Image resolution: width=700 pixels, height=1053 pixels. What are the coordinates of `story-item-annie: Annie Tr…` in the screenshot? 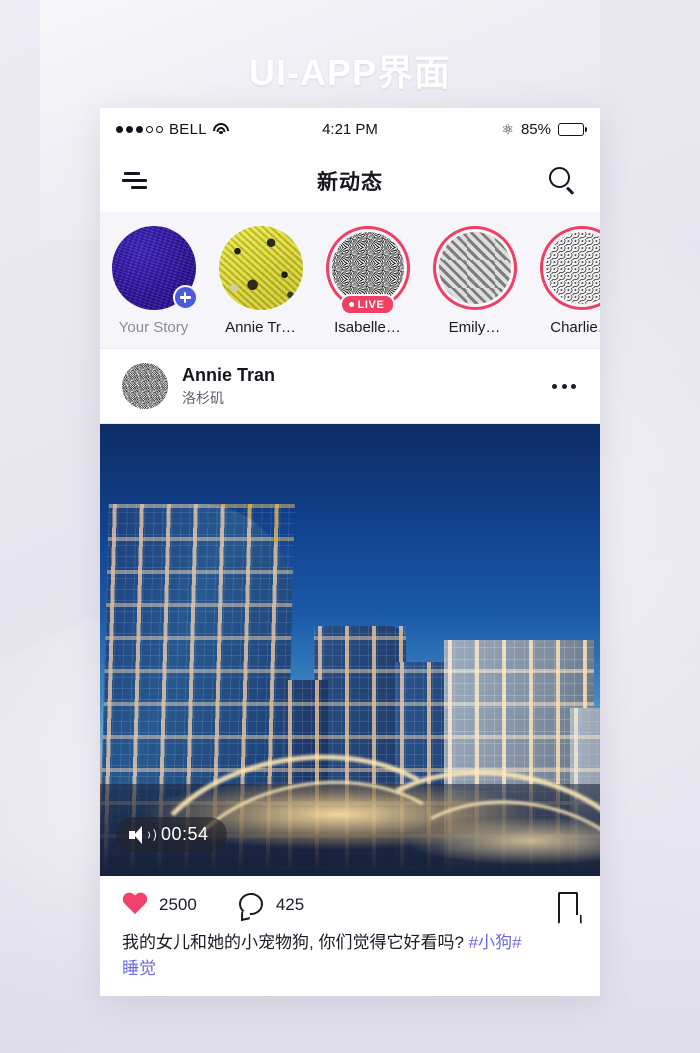 It's located at (260, 281).